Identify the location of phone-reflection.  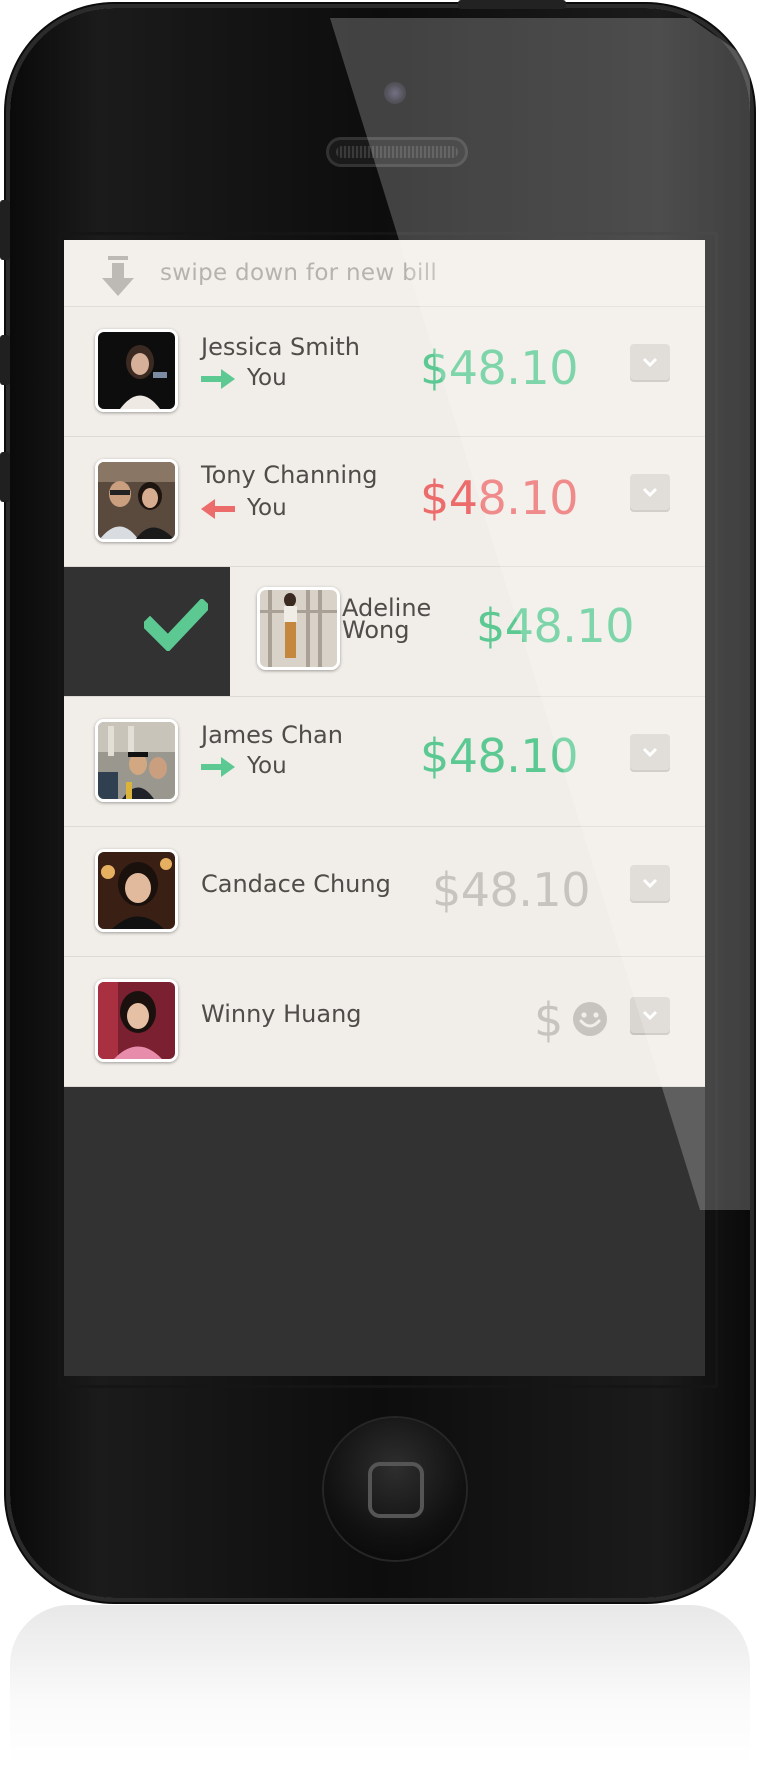
(380, 1686).